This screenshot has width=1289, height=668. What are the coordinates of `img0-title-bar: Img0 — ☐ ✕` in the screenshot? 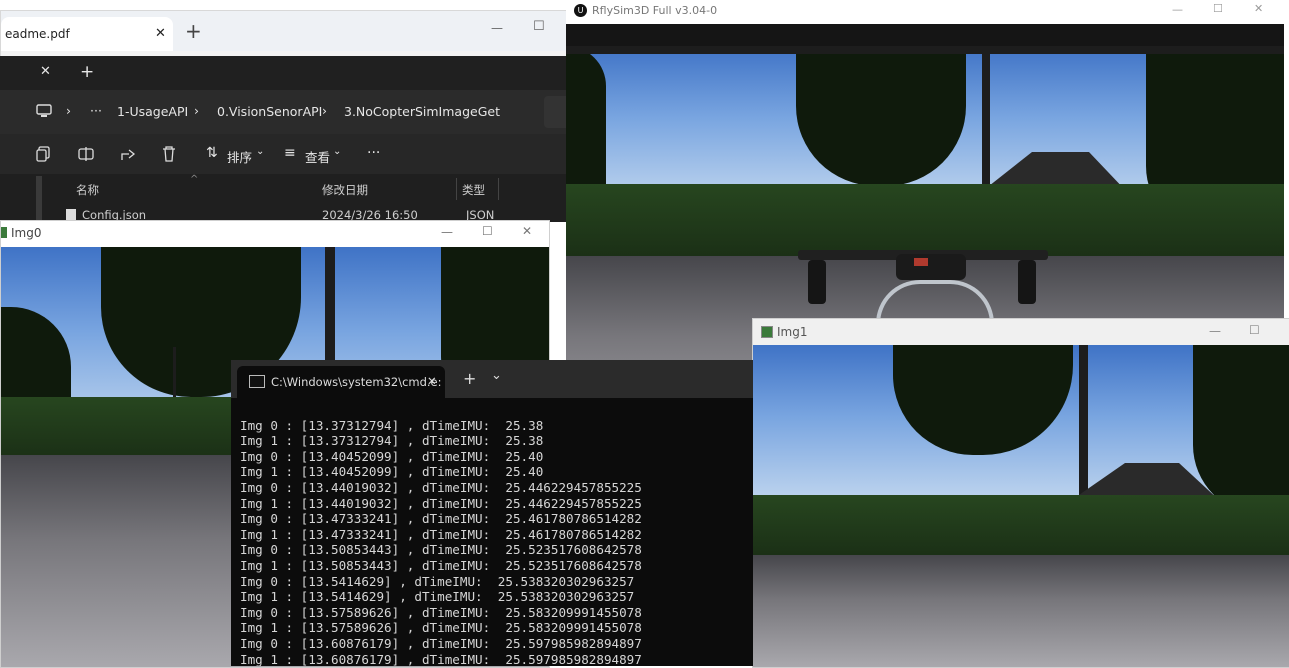 It's located at (275, 234).